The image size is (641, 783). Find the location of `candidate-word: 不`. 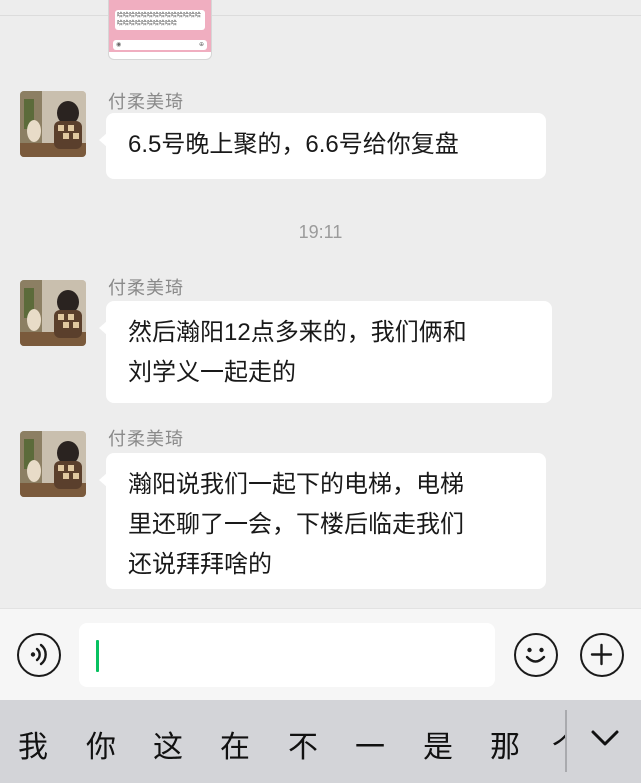

candidate-word: 不 is located at coordinates (303, 744).